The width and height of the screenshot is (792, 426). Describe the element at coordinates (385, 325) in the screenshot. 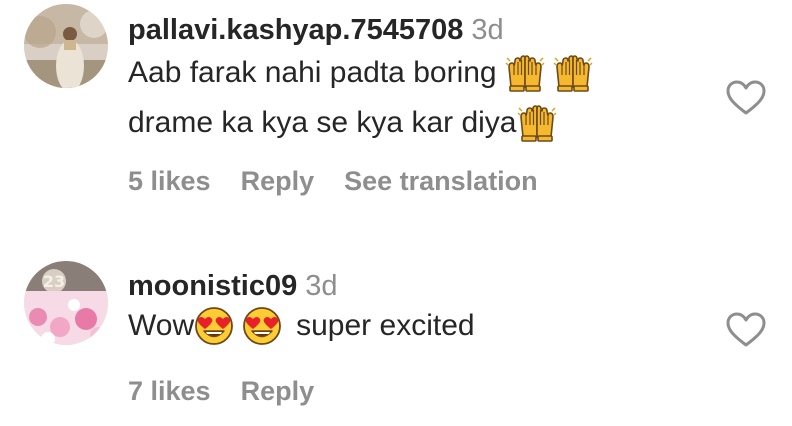

I see `comment-text-end: super excited` at that location.